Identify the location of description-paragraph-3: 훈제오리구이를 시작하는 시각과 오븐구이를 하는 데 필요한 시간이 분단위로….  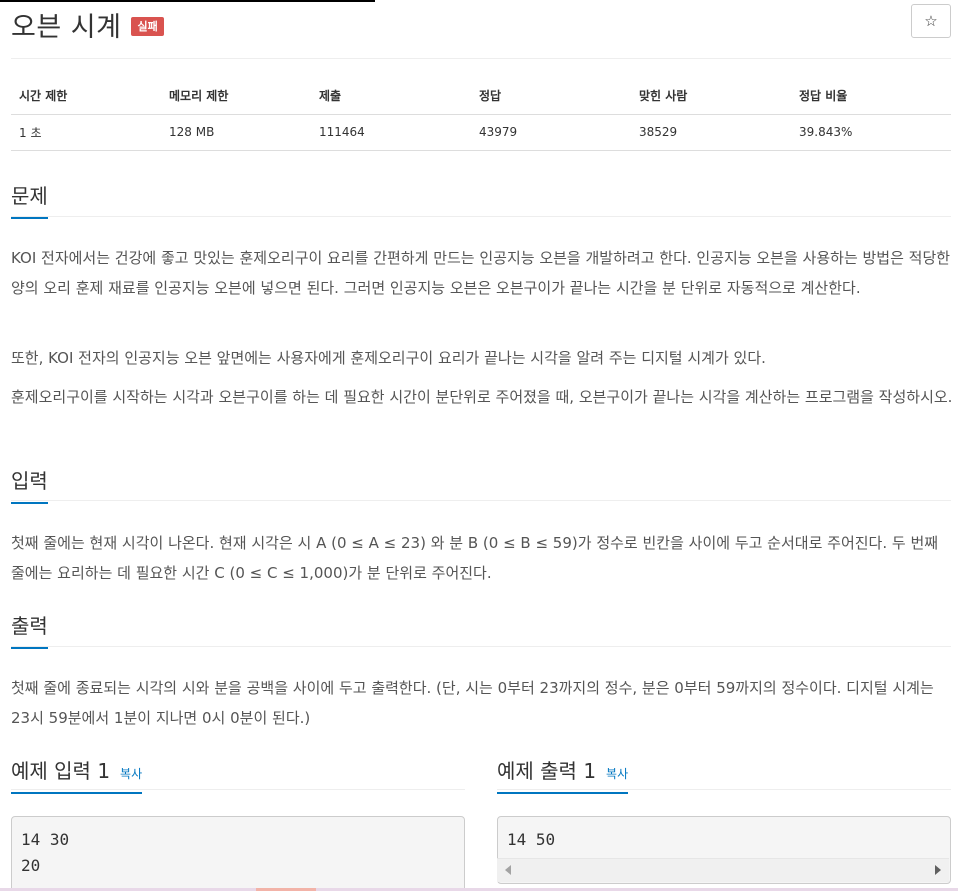
(482, 397).